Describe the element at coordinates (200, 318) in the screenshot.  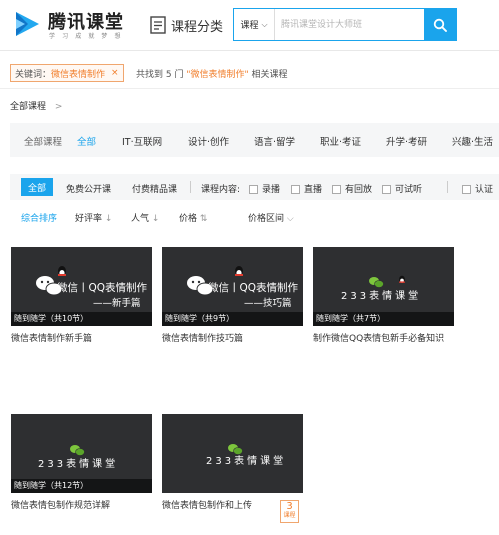
I see `course-schedule-label: 随到随学（共9节）` at that location.